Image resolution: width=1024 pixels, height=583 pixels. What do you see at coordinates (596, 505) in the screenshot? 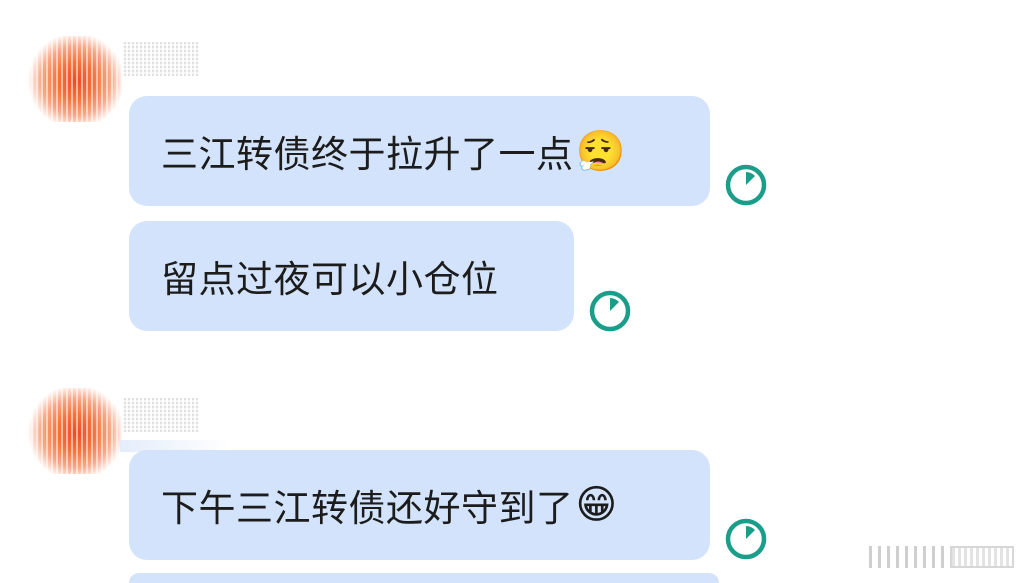
I see `grinning-face-emoji: 😁` at bounding box center [596, 505].